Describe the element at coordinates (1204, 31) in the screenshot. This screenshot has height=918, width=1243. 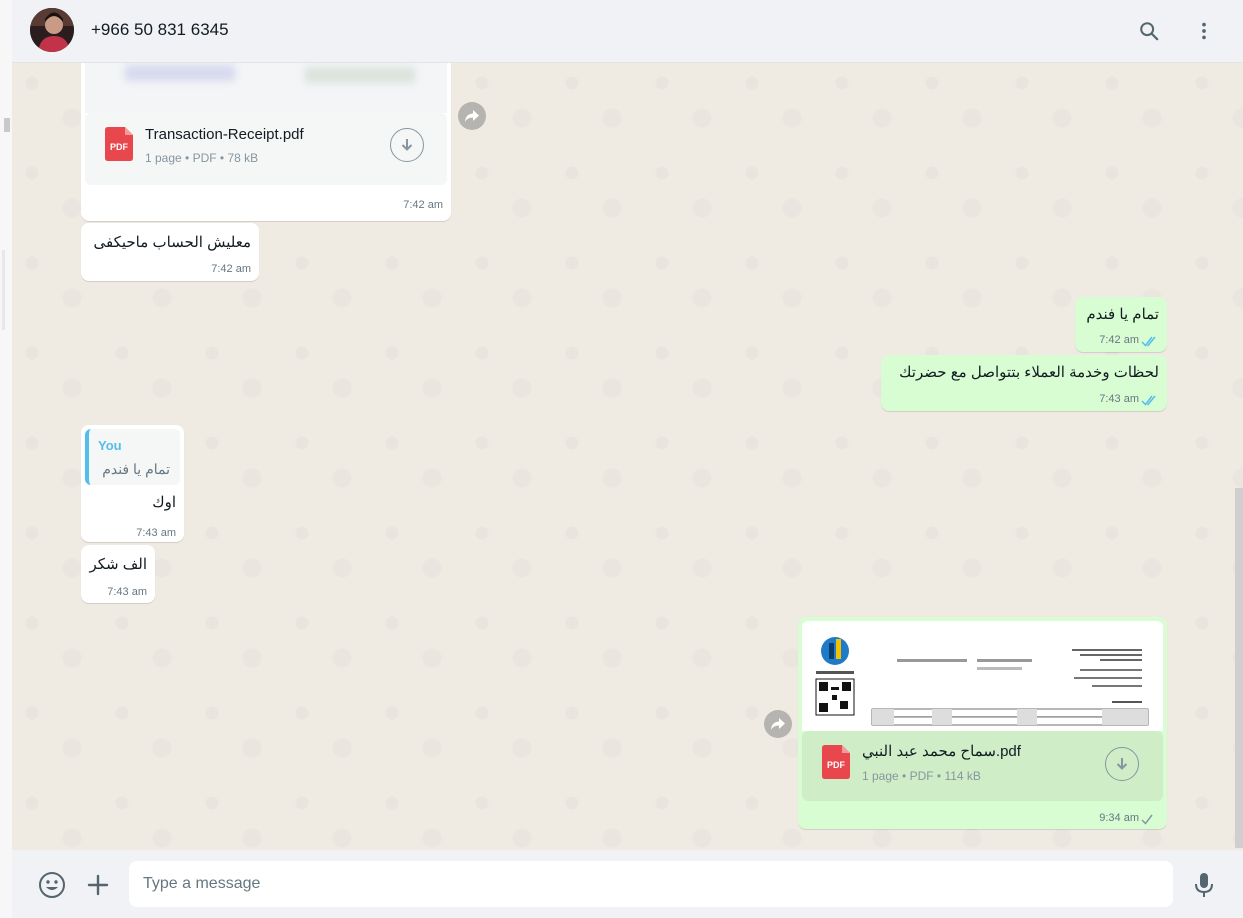
I see `more-vertical-icon` at that location.